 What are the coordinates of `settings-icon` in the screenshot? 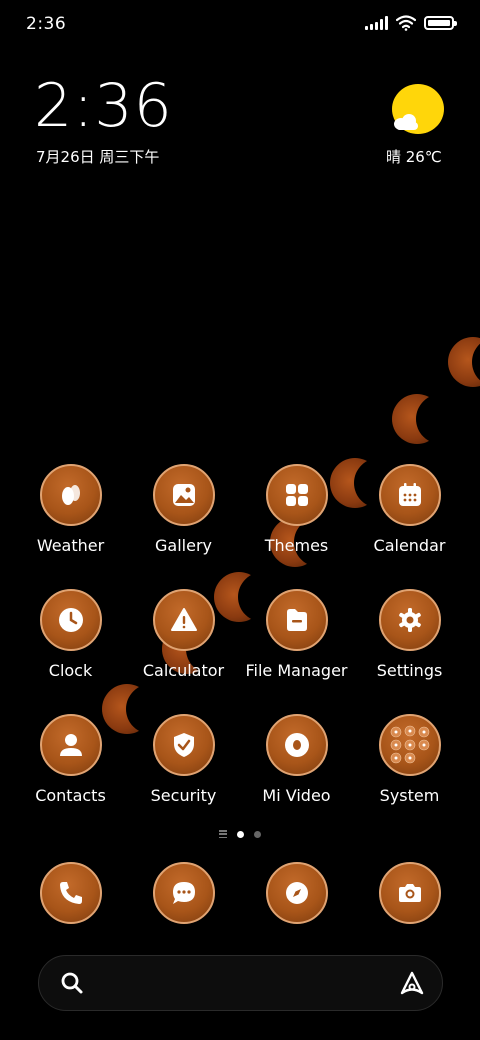 It's located at (409, 620).